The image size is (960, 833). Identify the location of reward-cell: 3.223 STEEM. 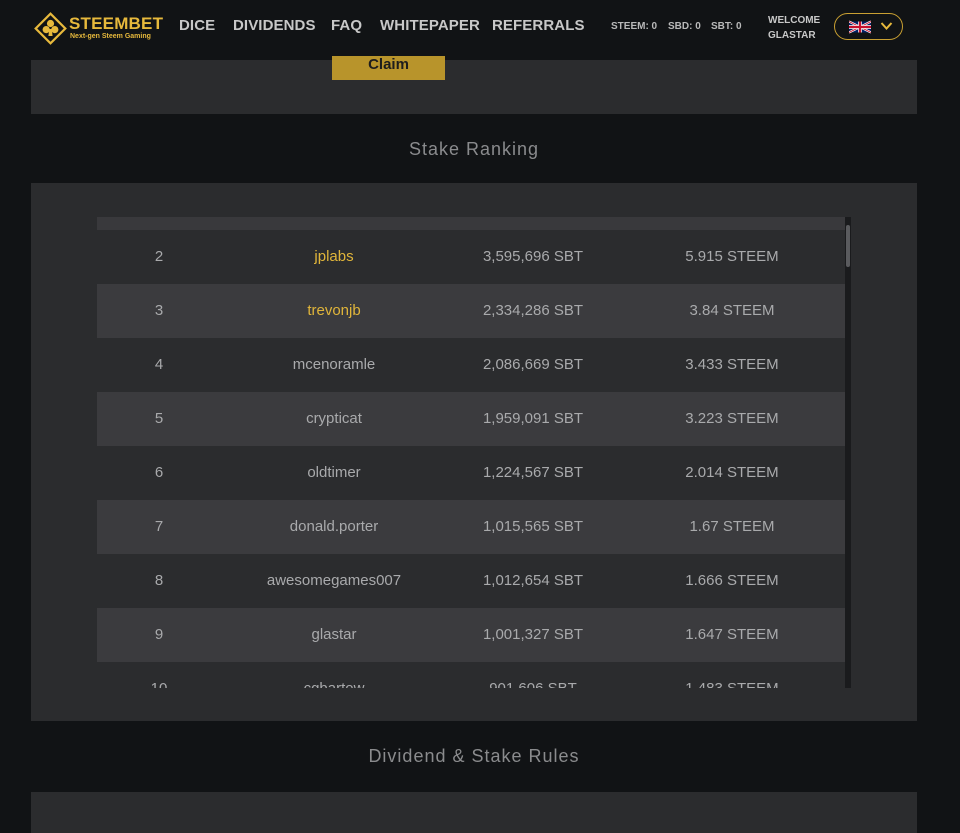
(732, 418).